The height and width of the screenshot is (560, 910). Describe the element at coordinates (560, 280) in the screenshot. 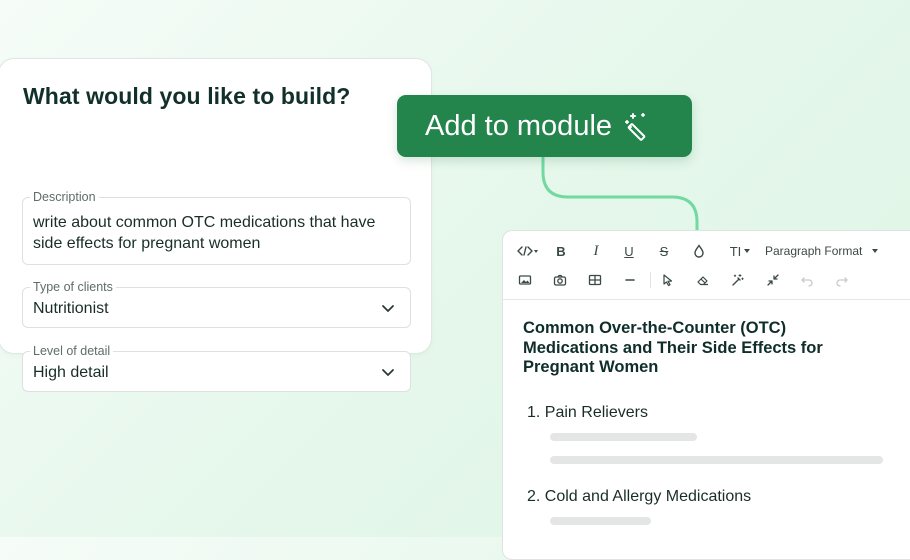

I see `camera-icon` at that location.